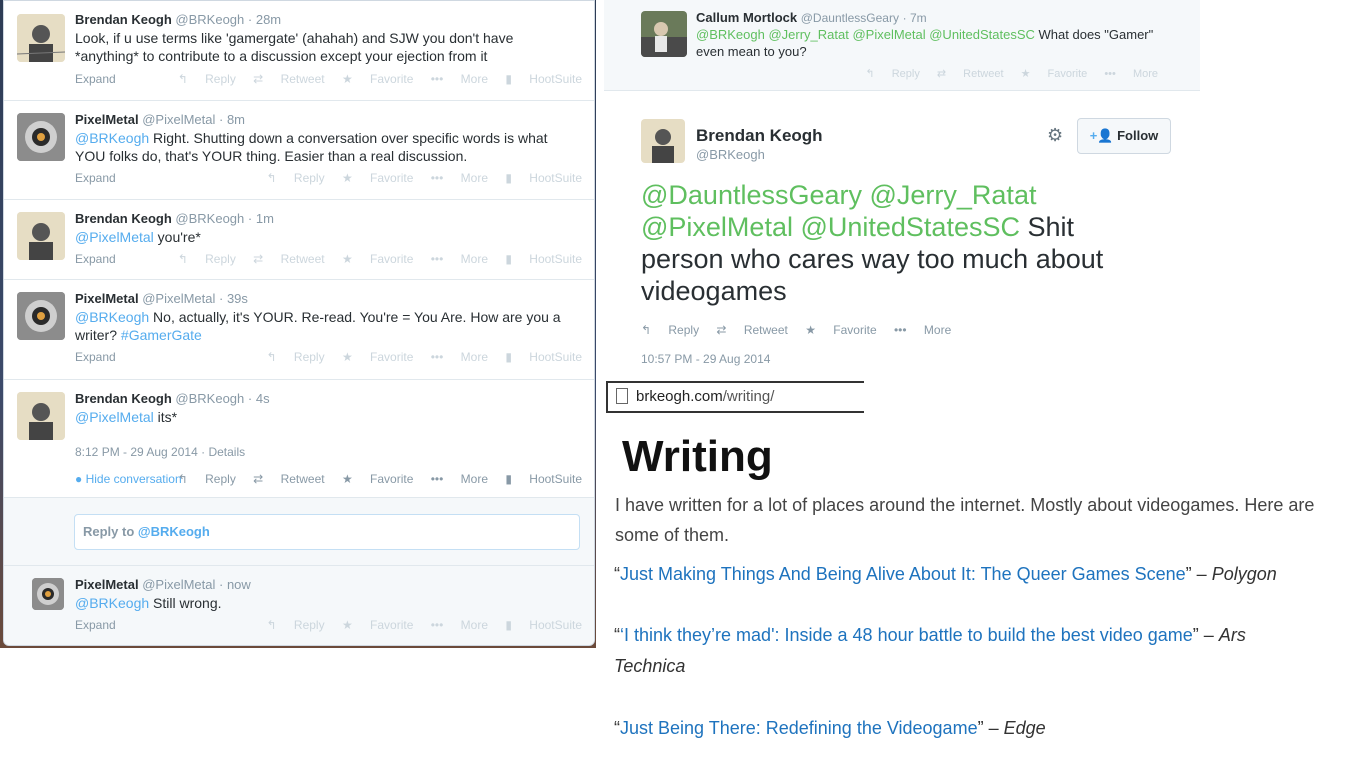 The width and height of the screenshot is (1368, 784). Describe the element at coordinates (1124, 136) in the screenshot. I see `follow-button: +👤 Follow` at that location.